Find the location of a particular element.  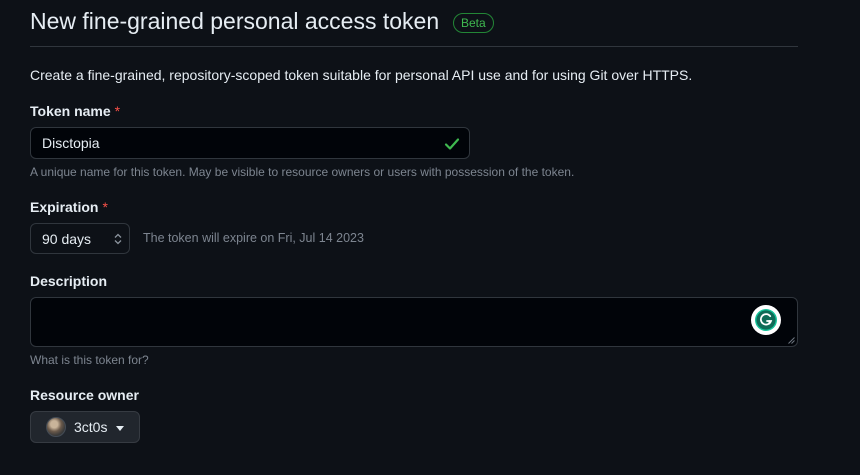

token-name-label: Token name * is located at coordinates (75, 111).